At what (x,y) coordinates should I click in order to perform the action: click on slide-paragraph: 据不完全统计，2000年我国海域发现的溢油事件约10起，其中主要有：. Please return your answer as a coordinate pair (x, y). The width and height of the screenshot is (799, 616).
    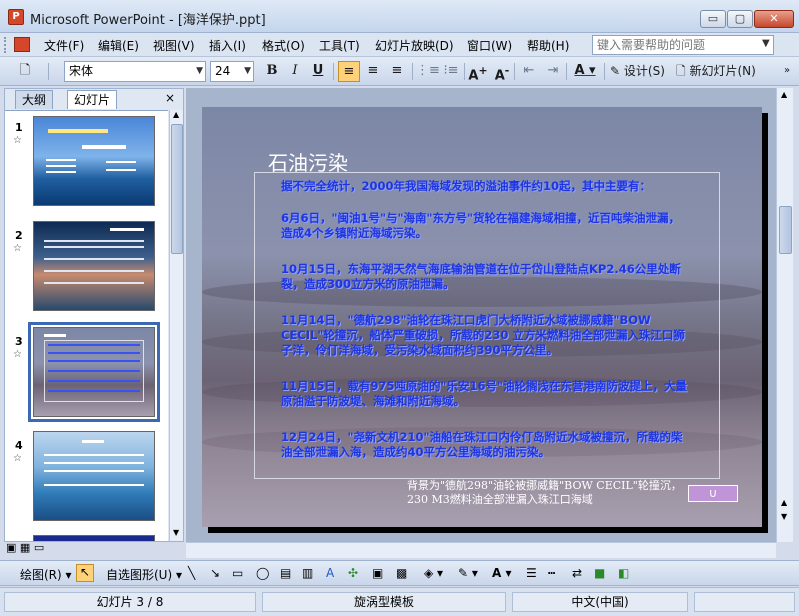
    Looking at the image, I should click on (466, 186).